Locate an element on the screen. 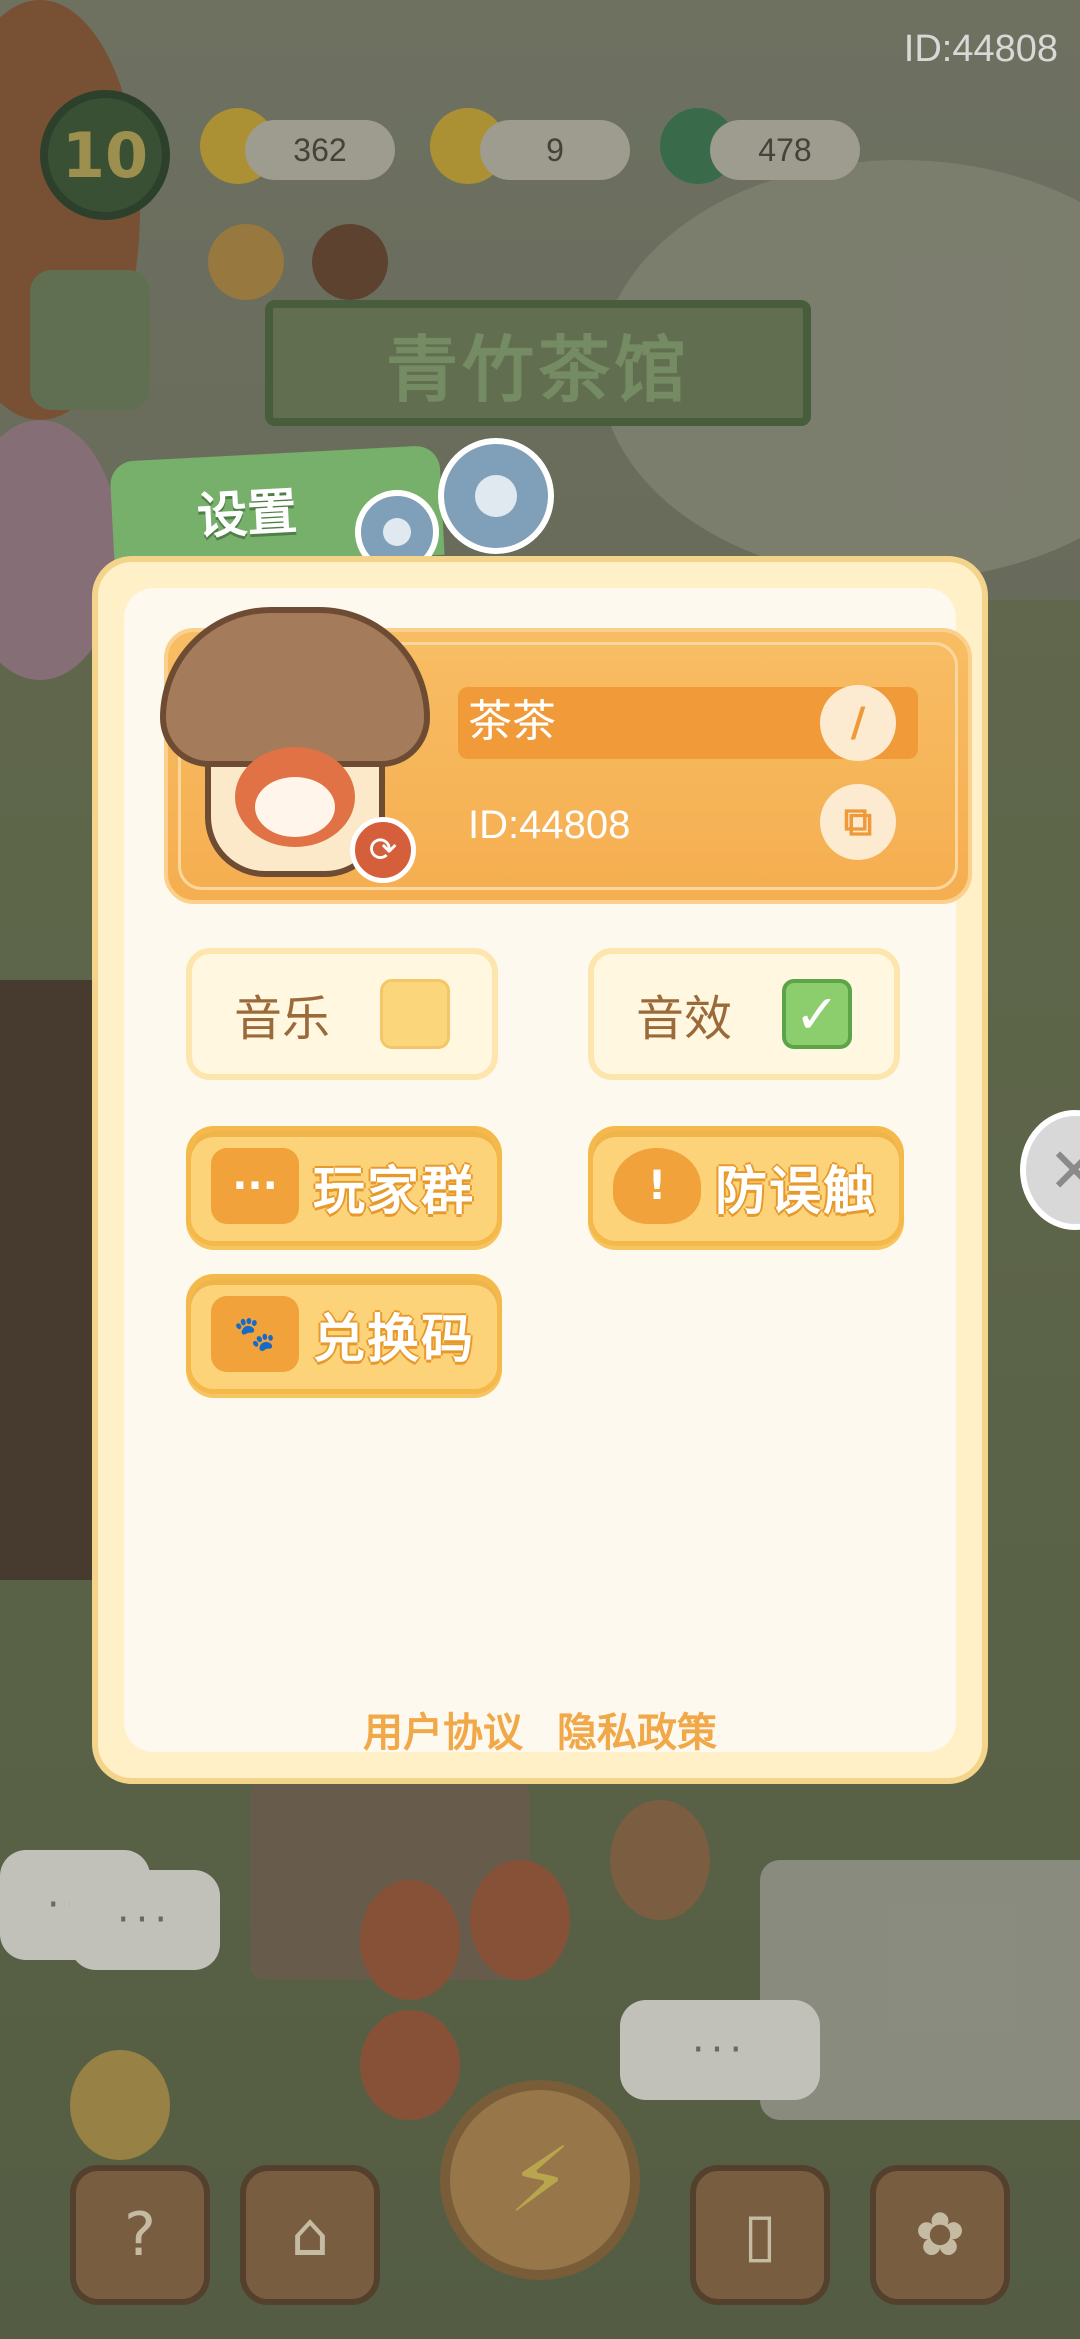  swap-avatar-icon: ⟳ is located at coordinates (383, 850).